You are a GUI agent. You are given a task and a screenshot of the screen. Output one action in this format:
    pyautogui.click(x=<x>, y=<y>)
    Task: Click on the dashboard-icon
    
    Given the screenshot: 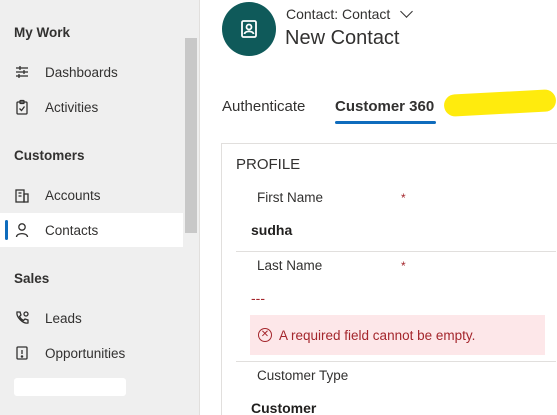 What is the action you would take?
    pyautogui.click(x=22, y=72)
    